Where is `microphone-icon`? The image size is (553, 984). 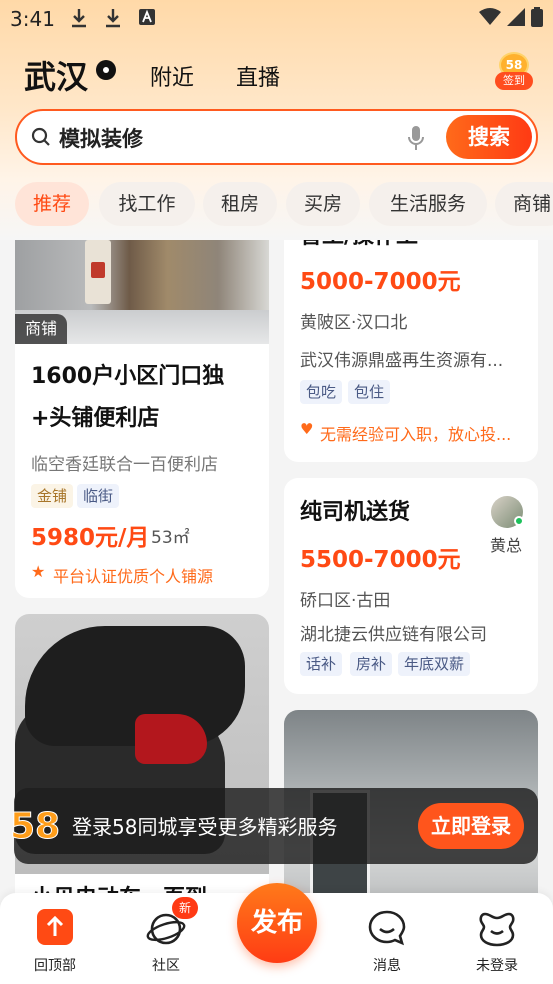
microphone-icon is located at coordinates (416, 138).